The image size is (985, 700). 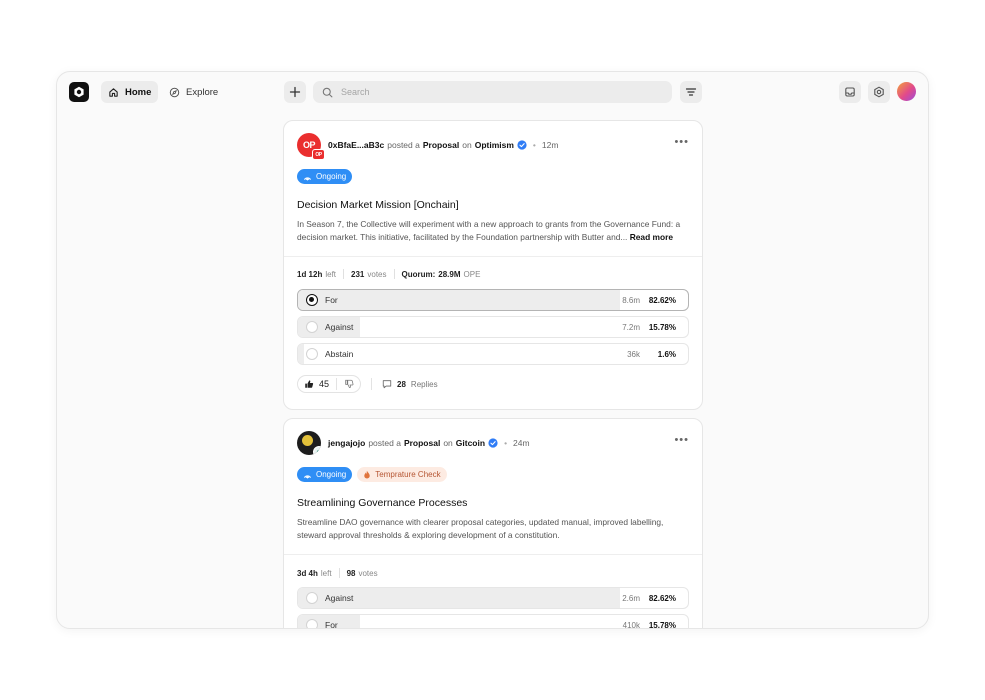 I want to click on search-bar, so click(x=492, y=92).